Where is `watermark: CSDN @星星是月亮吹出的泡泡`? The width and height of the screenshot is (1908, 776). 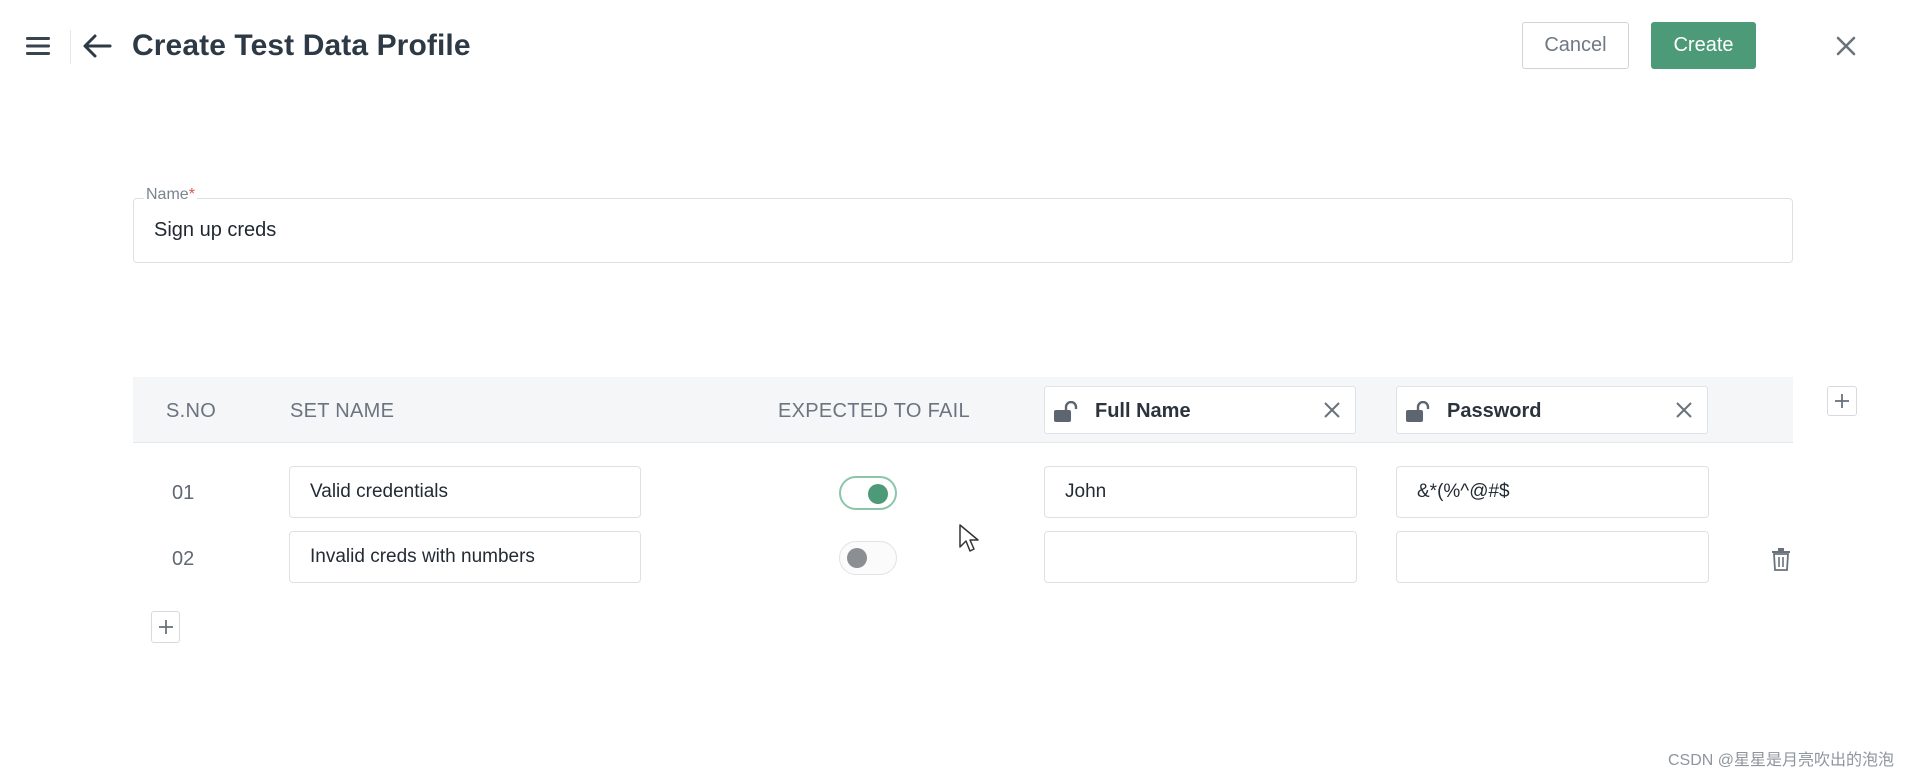 watermark: CSDN @星星是月亮吹出的泡泡 is located at coordinates (1780, 760).